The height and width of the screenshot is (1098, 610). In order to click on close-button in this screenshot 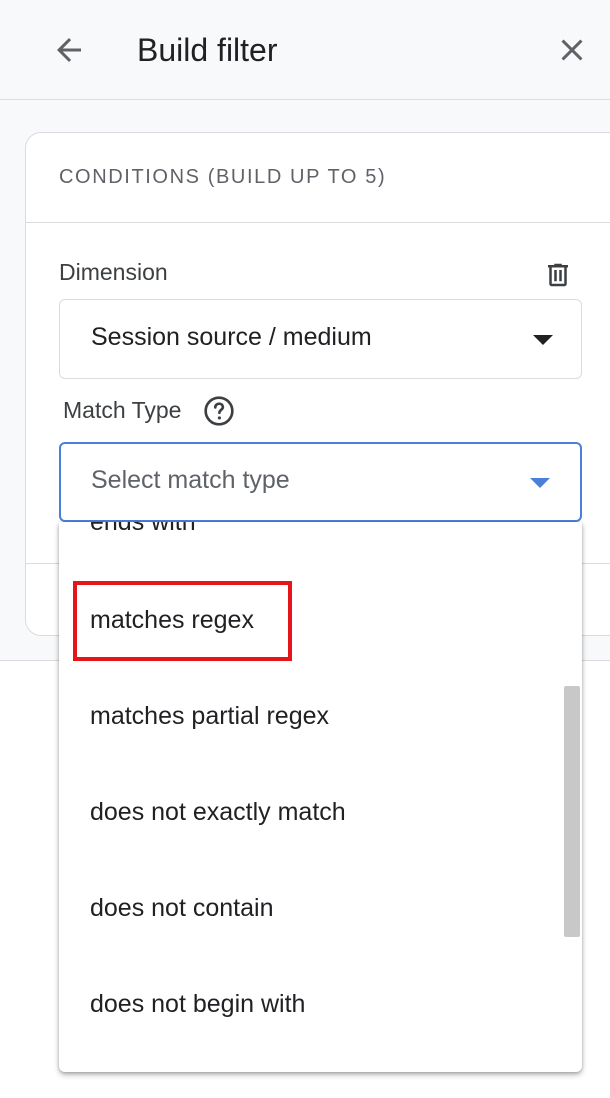, I will do `click(572, 50)`.